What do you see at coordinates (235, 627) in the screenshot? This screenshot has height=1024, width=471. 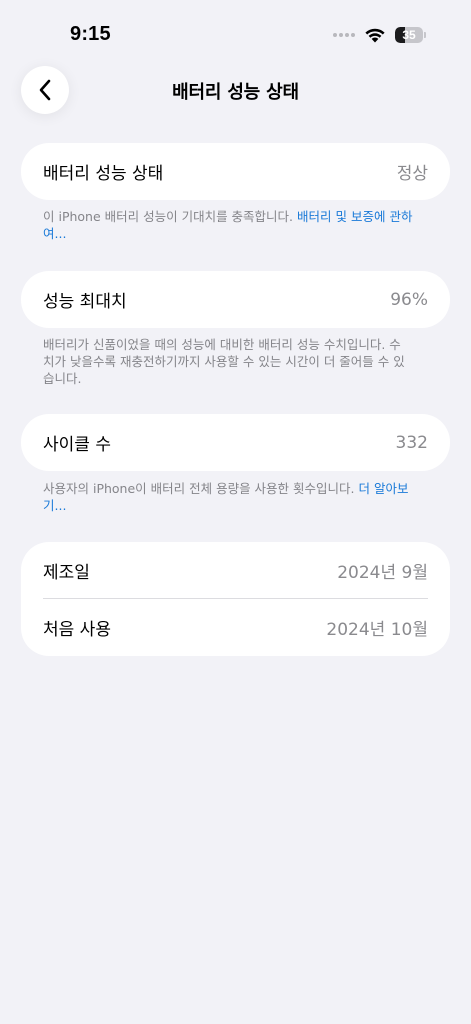 I see `first-use-row: 처음 사용 2024년 10월` at bounding box center [235, 627].